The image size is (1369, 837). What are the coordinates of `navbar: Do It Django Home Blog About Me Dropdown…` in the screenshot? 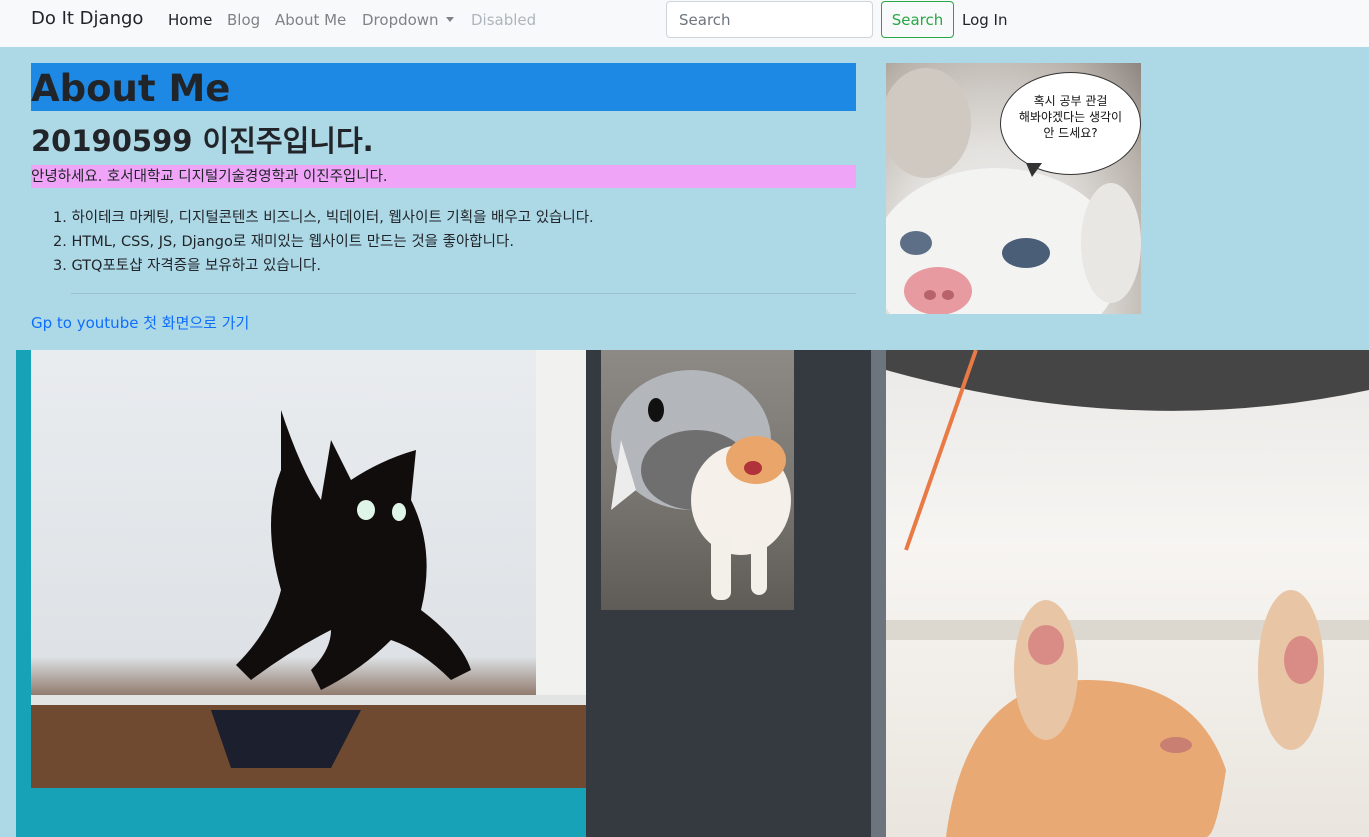 It's located at (684, 23).